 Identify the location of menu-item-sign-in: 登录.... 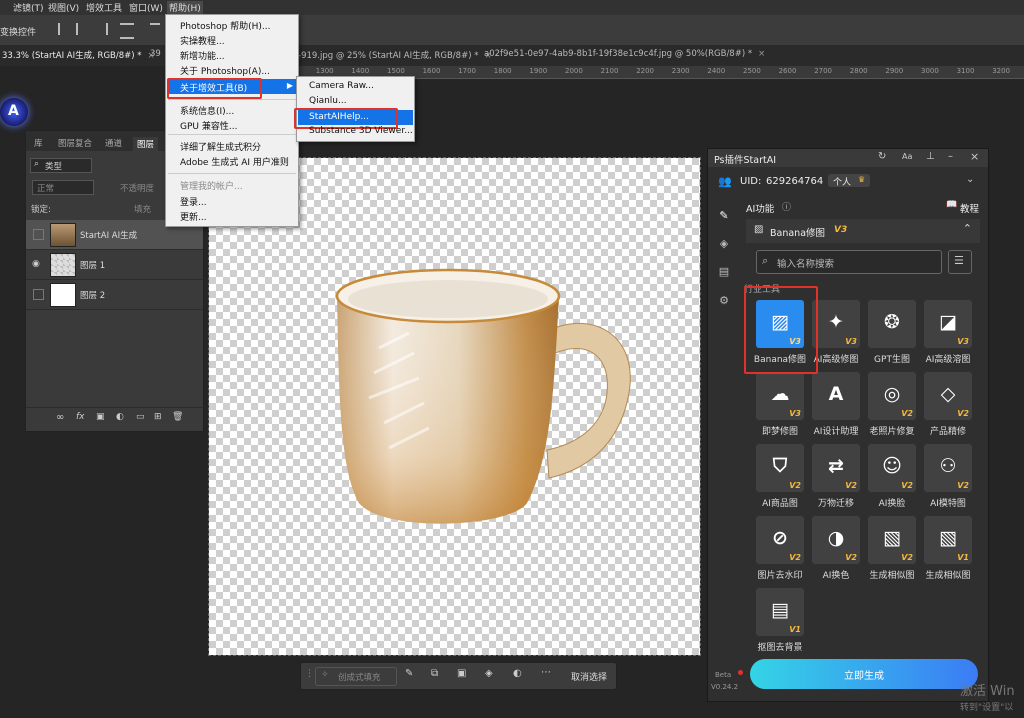
(193, 201).